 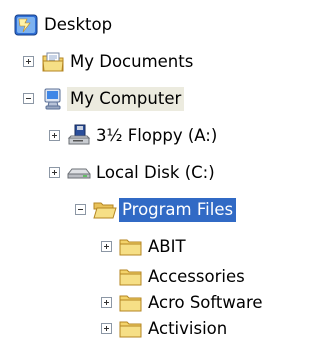 I want to click on tree-item-label: Activision, so click(x=188, y=328).